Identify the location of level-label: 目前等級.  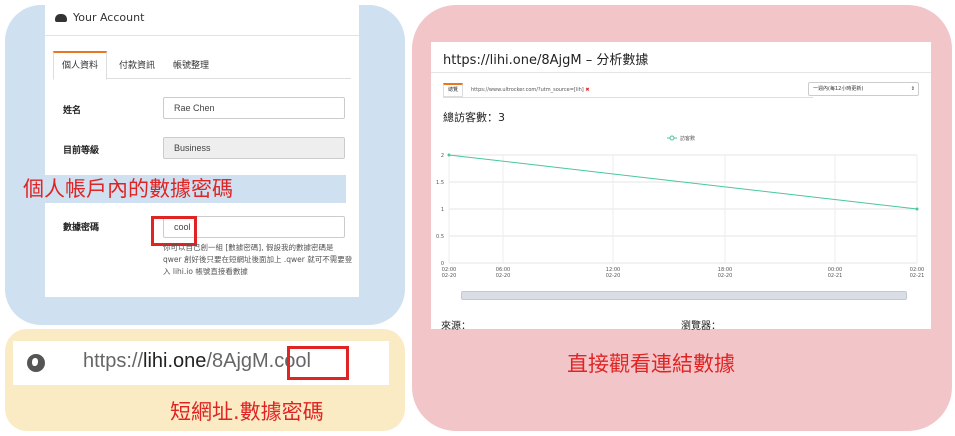
(81, 151).